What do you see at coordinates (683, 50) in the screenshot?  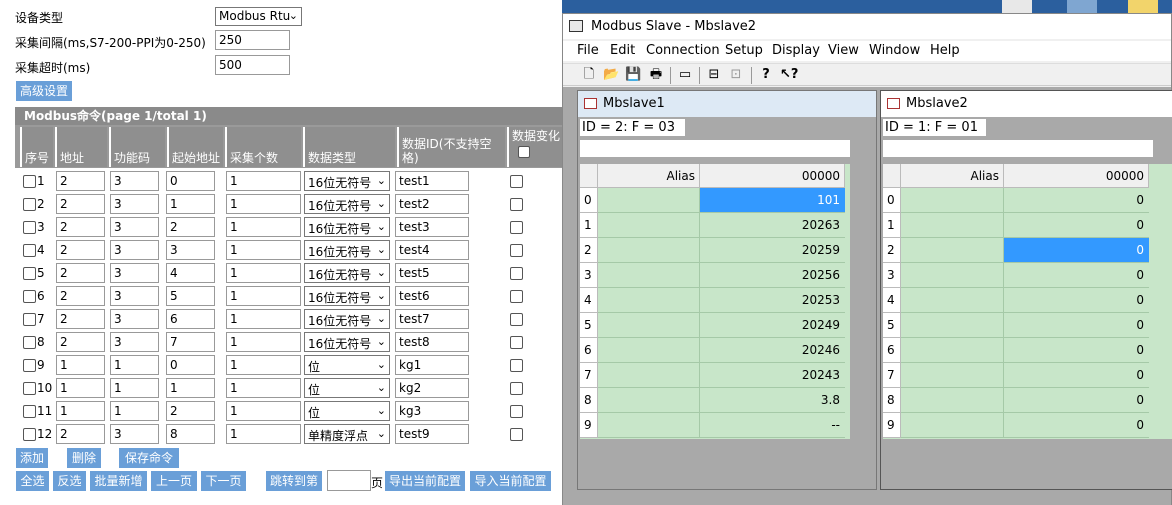 I see `menu-connection: Connection` at bounding box center [683, 50].